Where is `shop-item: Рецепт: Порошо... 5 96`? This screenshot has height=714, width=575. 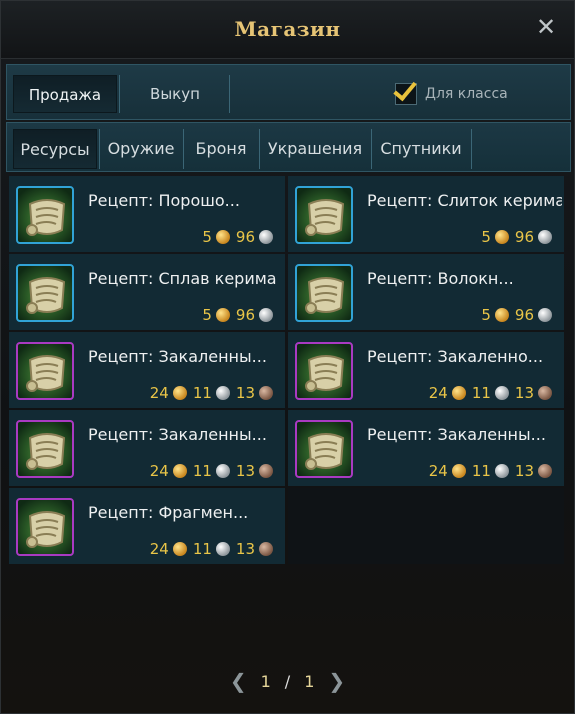
shop-item: Рецепт: Порошо... 5 96 is located at coordinates (147, 214).